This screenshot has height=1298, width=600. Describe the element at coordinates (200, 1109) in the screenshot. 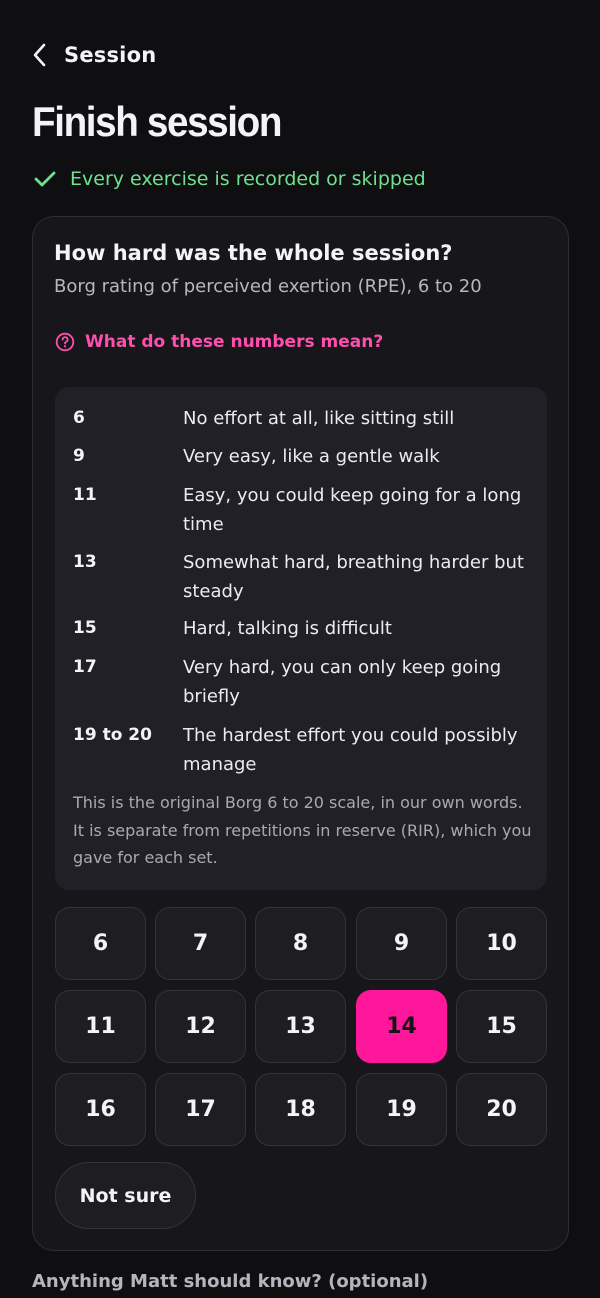

I see `rating-button-17: 17` at that location.